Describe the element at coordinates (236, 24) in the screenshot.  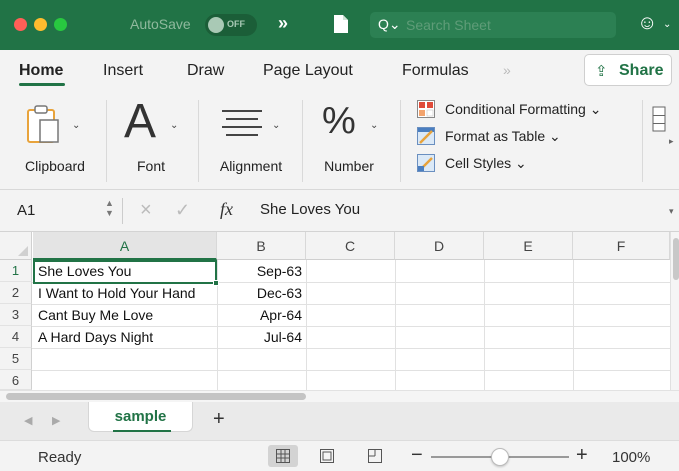
I see `autosave-state: OFF` at that location.